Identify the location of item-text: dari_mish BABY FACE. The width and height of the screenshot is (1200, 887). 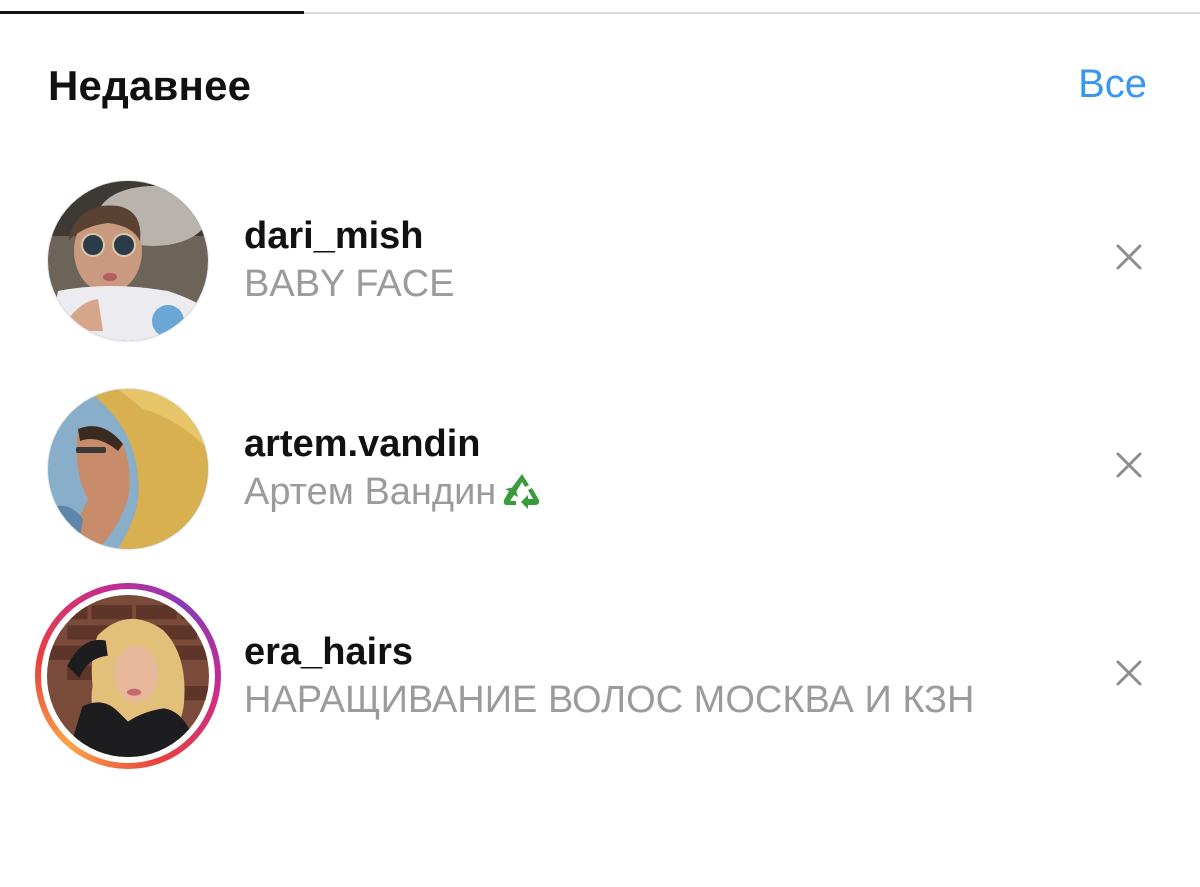
(654, 260).